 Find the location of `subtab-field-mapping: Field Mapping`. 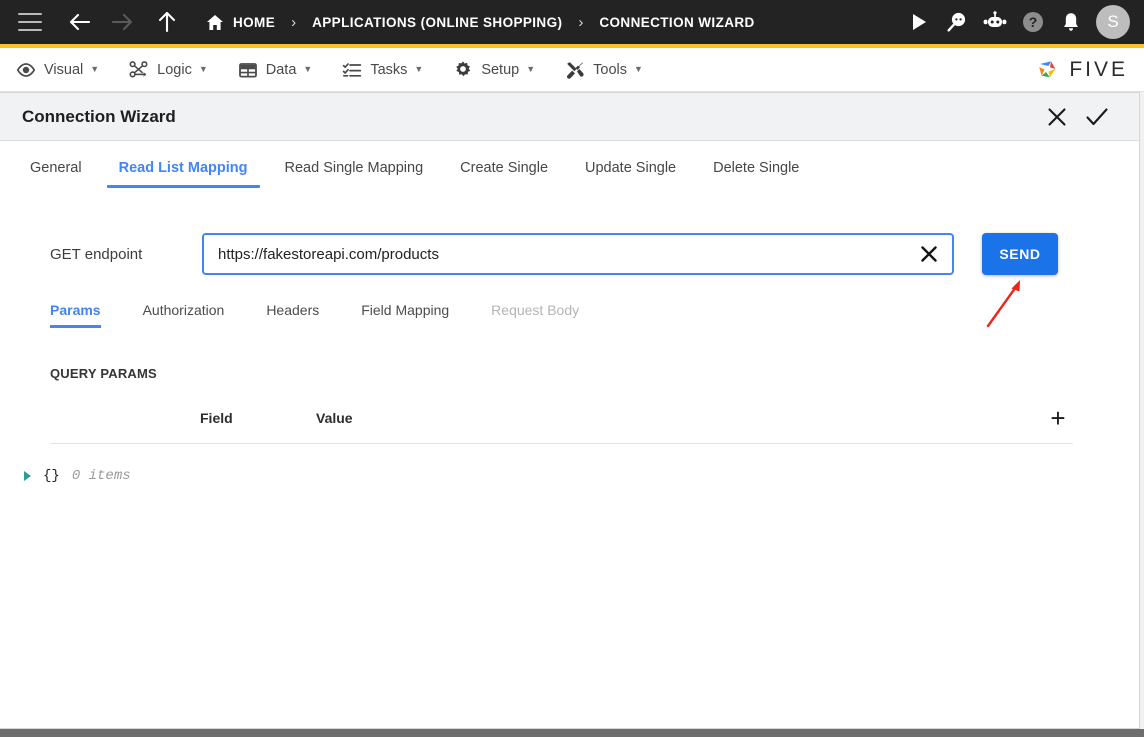

subtab-field-mapping: Field Mapping is located at coordinates (405, 315).